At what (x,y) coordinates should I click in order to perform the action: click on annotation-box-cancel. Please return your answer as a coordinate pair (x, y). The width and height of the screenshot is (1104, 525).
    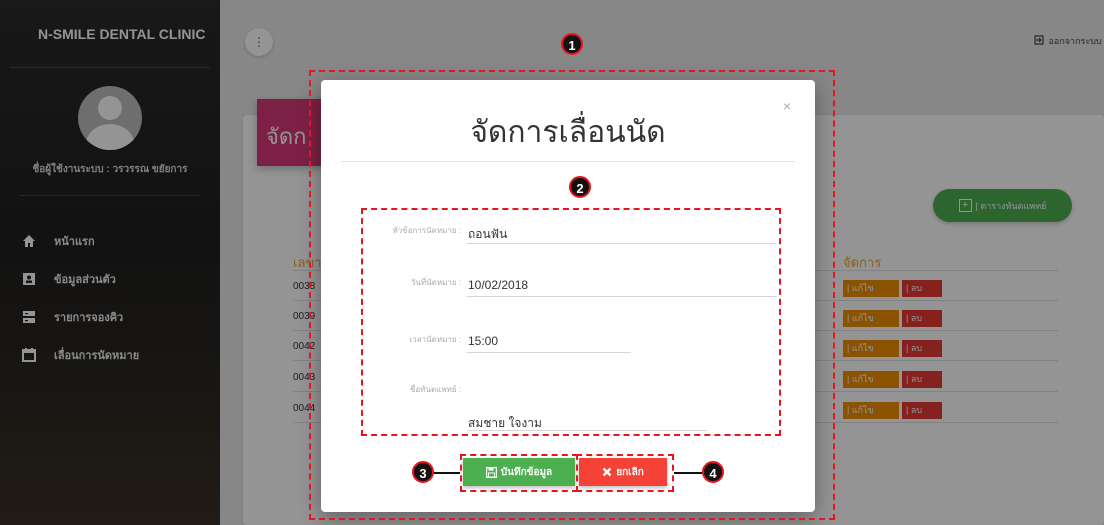
    Looking at the image, I should click on (625, 473).